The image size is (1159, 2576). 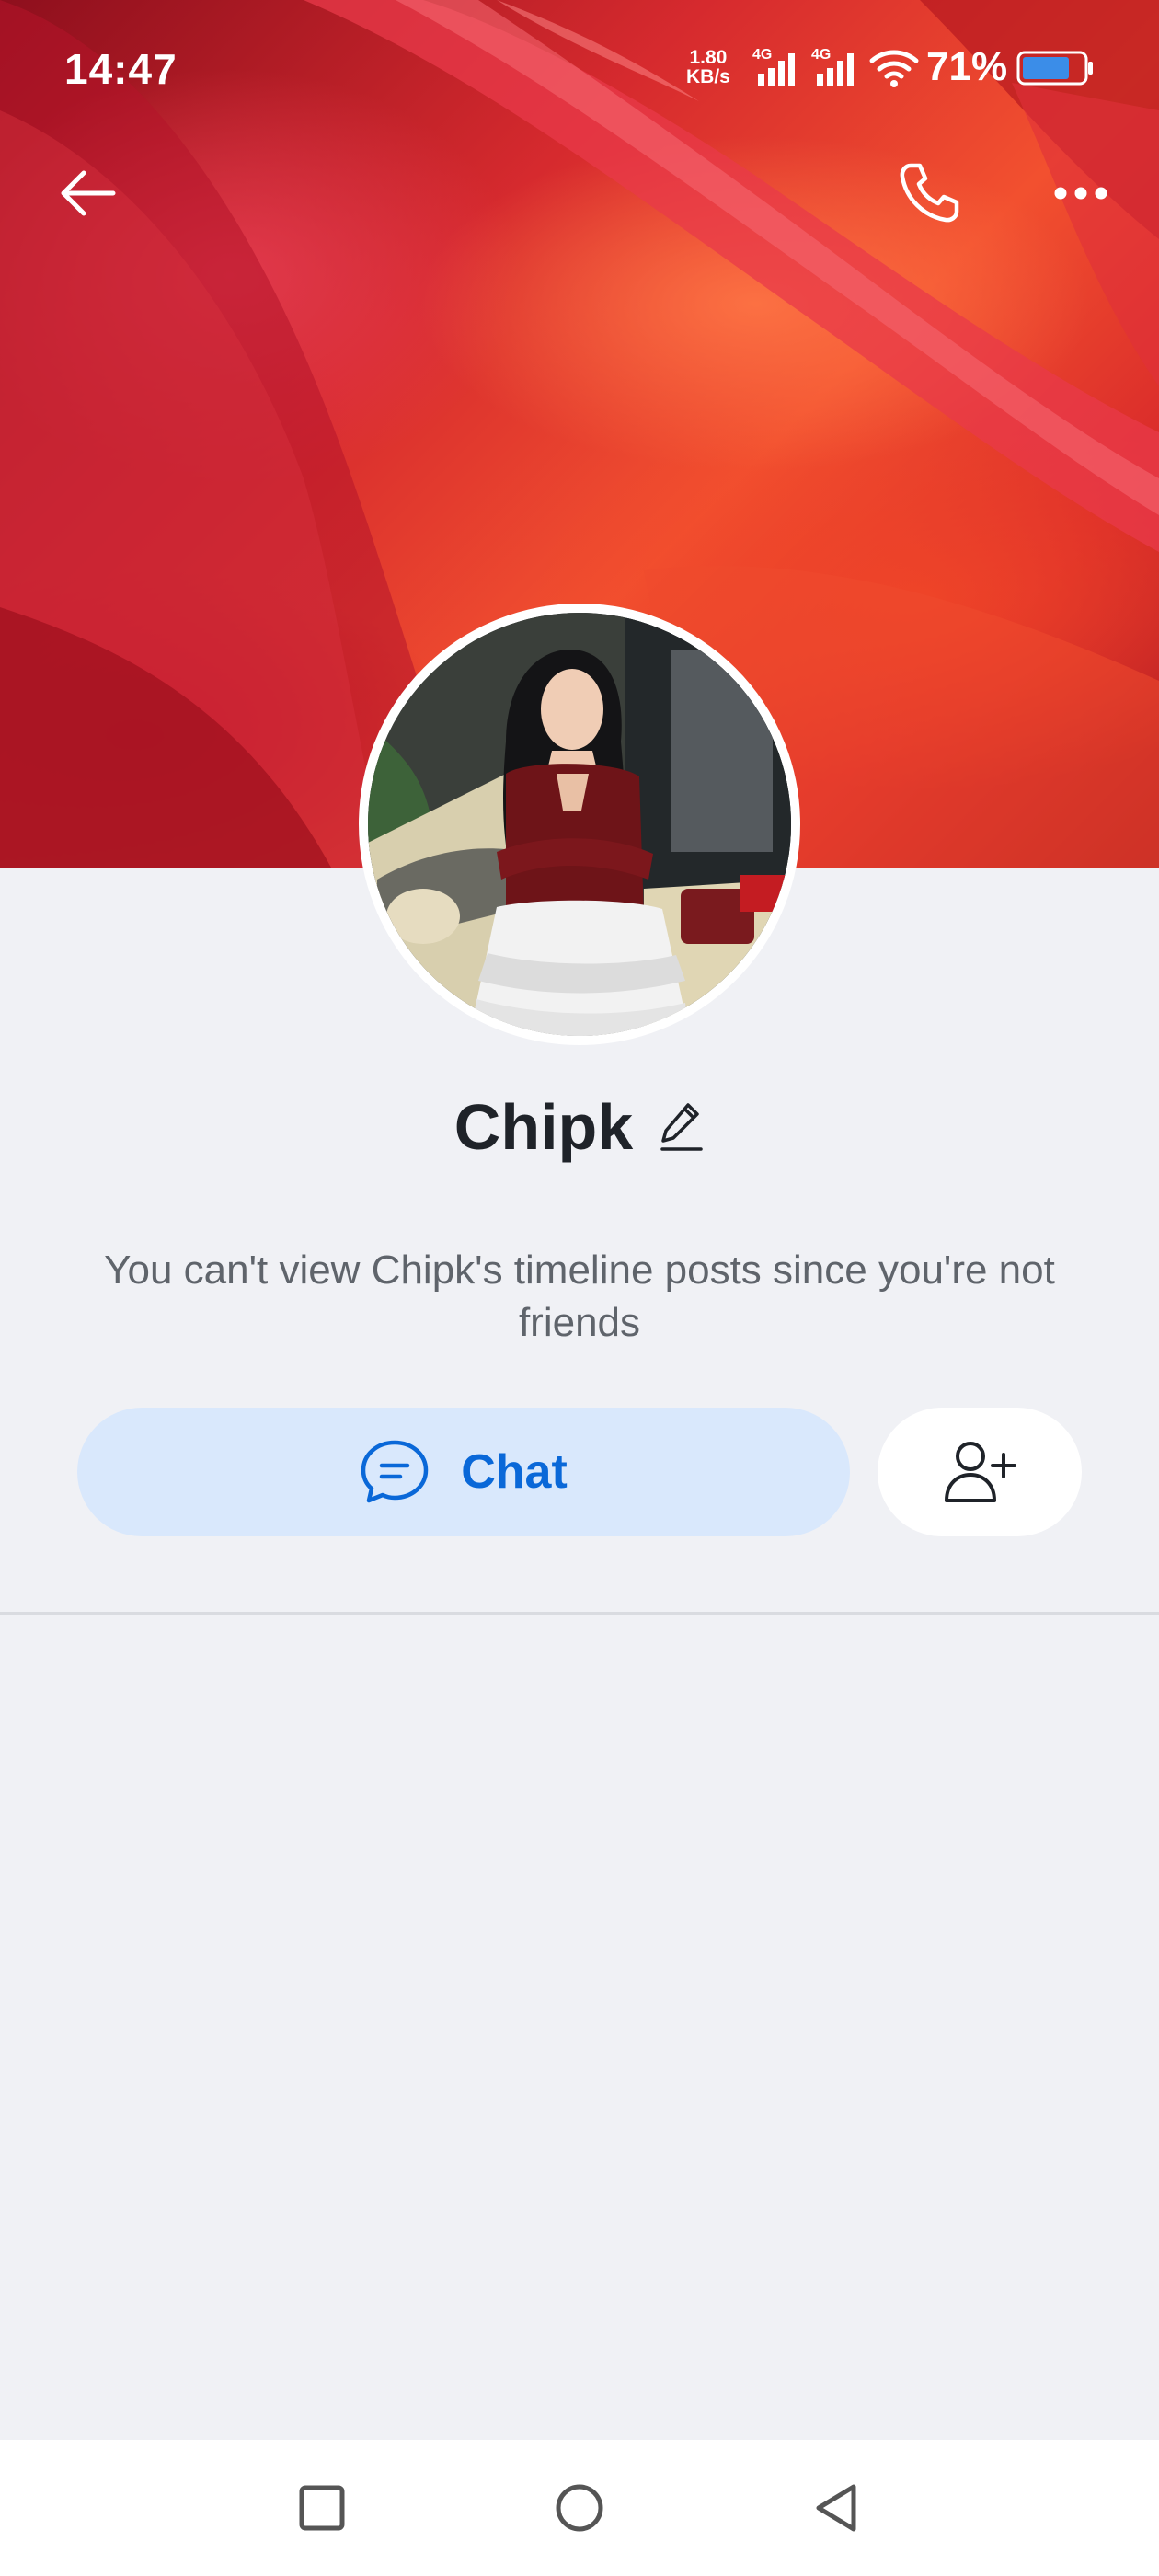 I want to click on triangle-back-icon, so click(x=836, y=2508).